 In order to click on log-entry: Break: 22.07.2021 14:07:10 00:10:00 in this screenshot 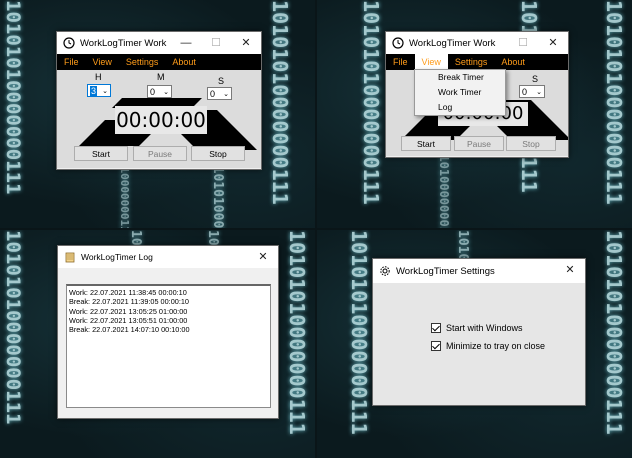, I will do `click(129, 330)`.